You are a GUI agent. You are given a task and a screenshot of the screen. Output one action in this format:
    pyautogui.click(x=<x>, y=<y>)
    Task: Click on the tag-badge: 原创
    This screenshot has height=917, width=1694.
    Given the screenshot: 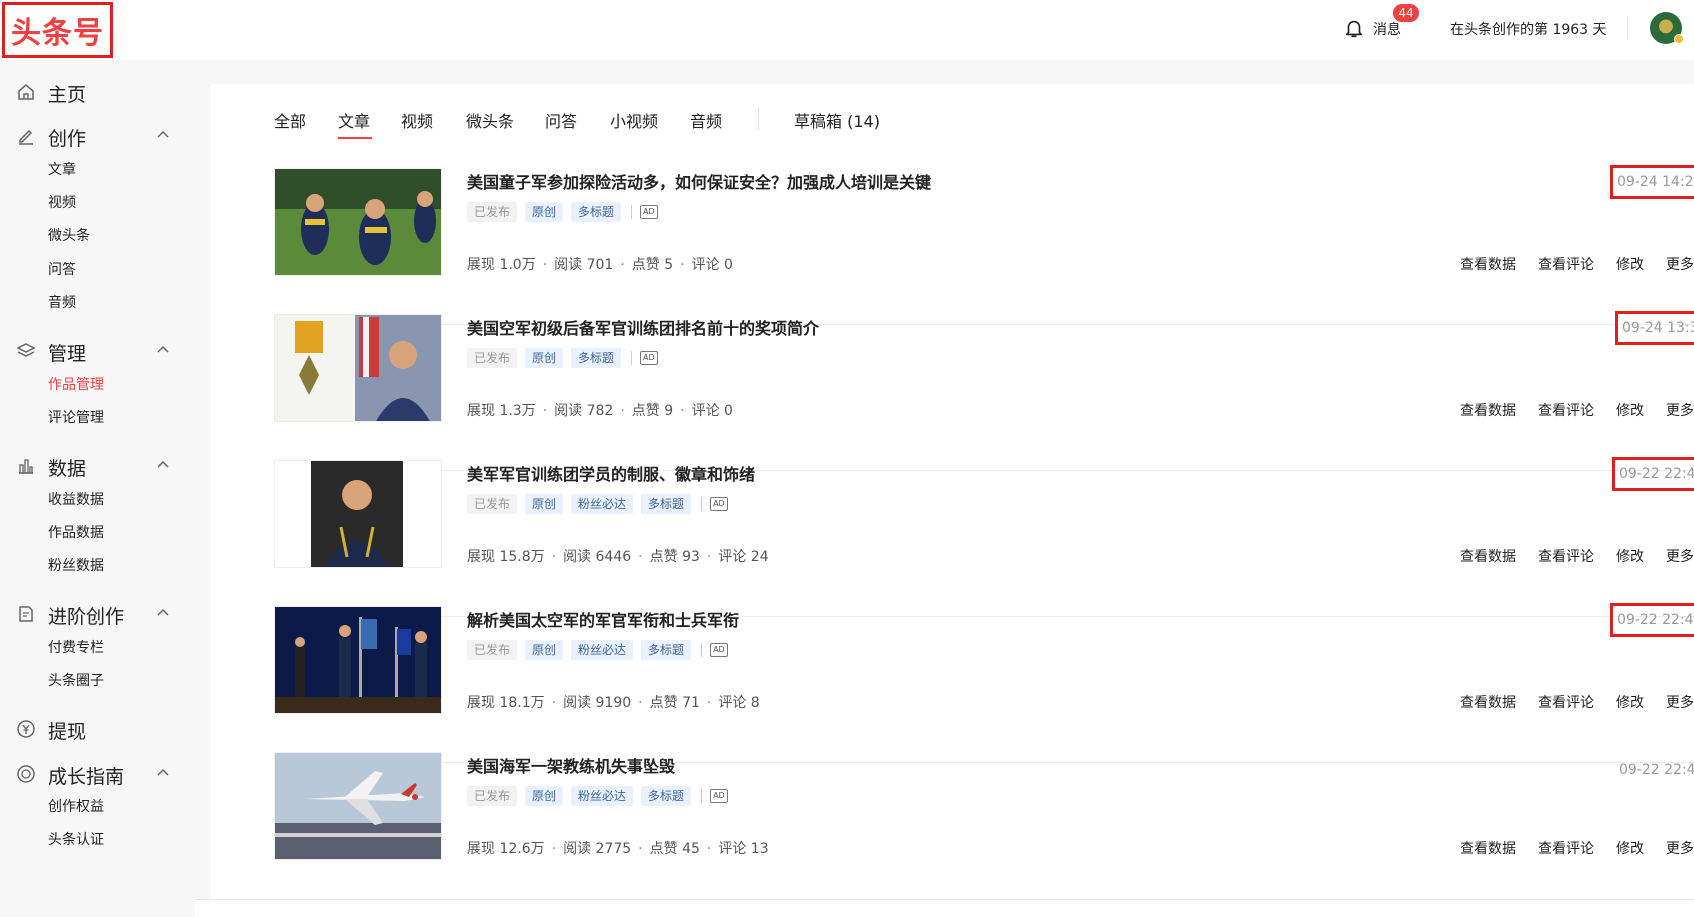 What is the action you would take?
    pyautogui.click(x=544, y=358)
    